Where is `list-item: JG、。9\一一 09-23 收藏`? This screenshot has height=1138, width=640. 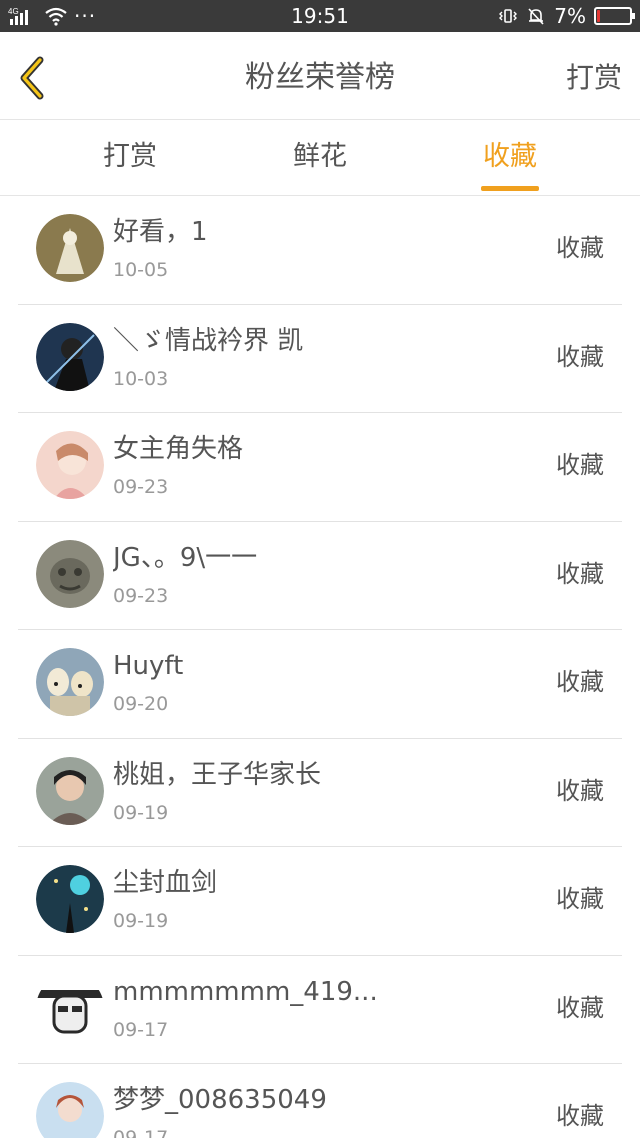 list-item: JG、。9\一一 09-23 收藏 is located at coordinates (320, 576).